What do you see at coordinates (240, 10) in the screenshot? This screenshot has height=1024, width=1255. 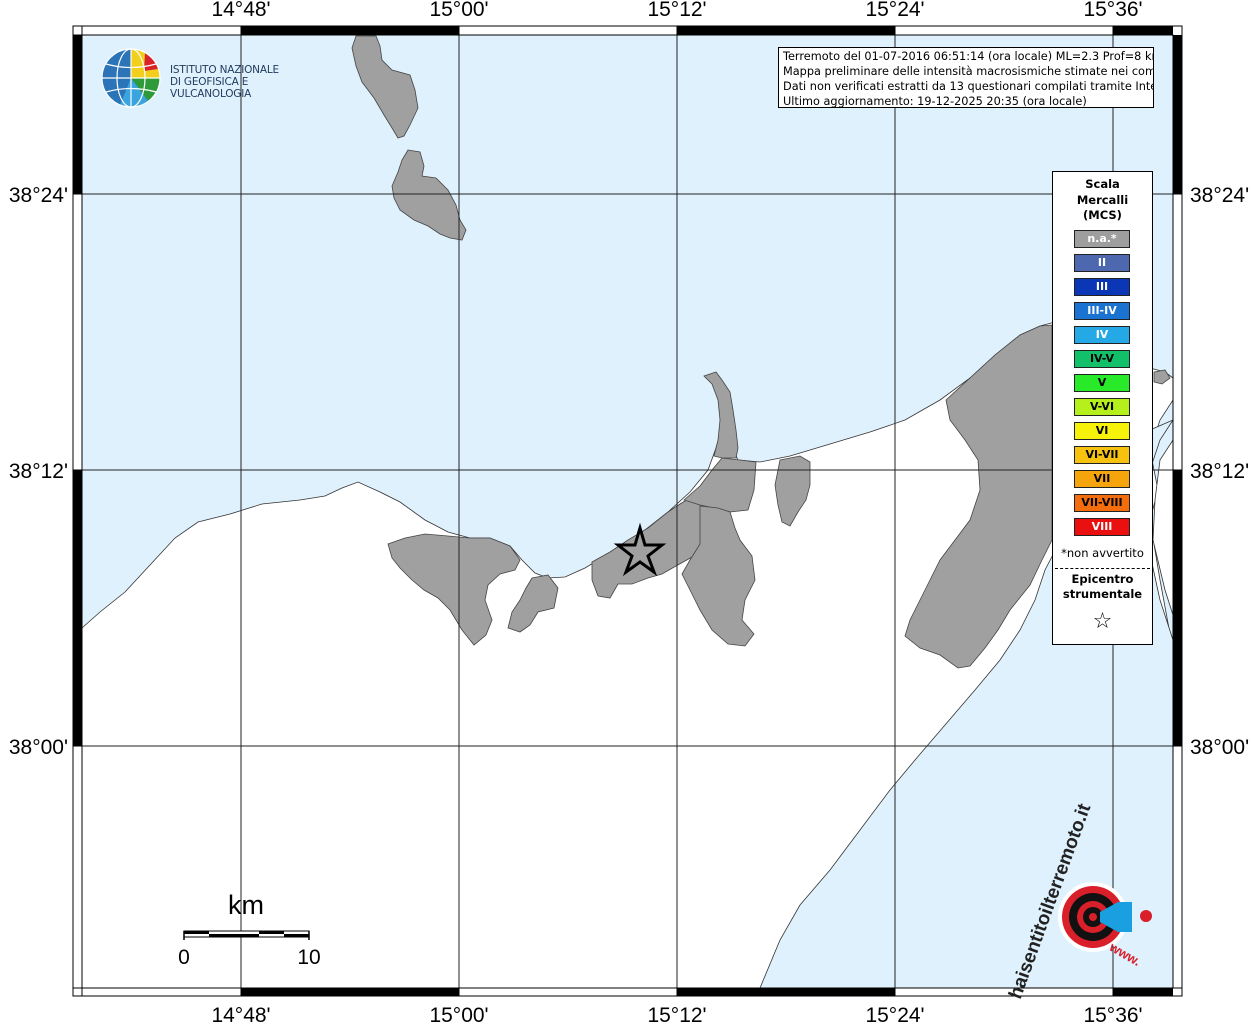 I see `lon-label-top-0: 14°48'` at bounding box center [240, 10].